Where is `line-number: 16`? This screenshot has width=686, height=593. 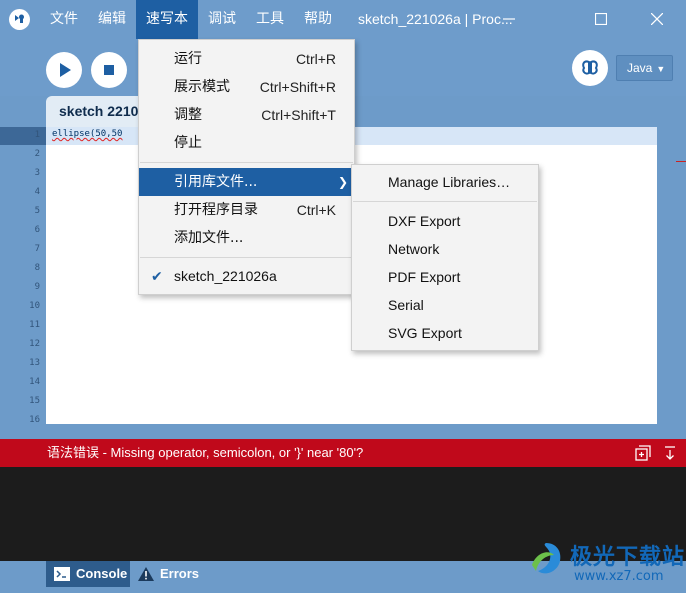 line-number: 16 is located at coordinates (34, 420).